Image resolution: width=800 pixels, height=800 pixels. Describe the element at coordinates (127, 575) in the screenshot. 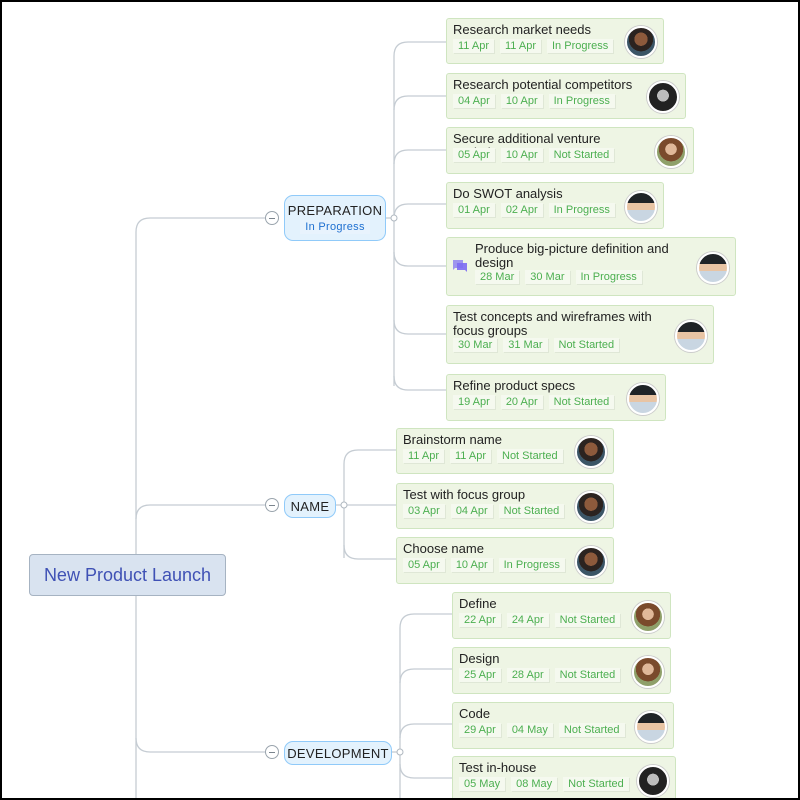

I see `root-node: New Product Launch` at that location.